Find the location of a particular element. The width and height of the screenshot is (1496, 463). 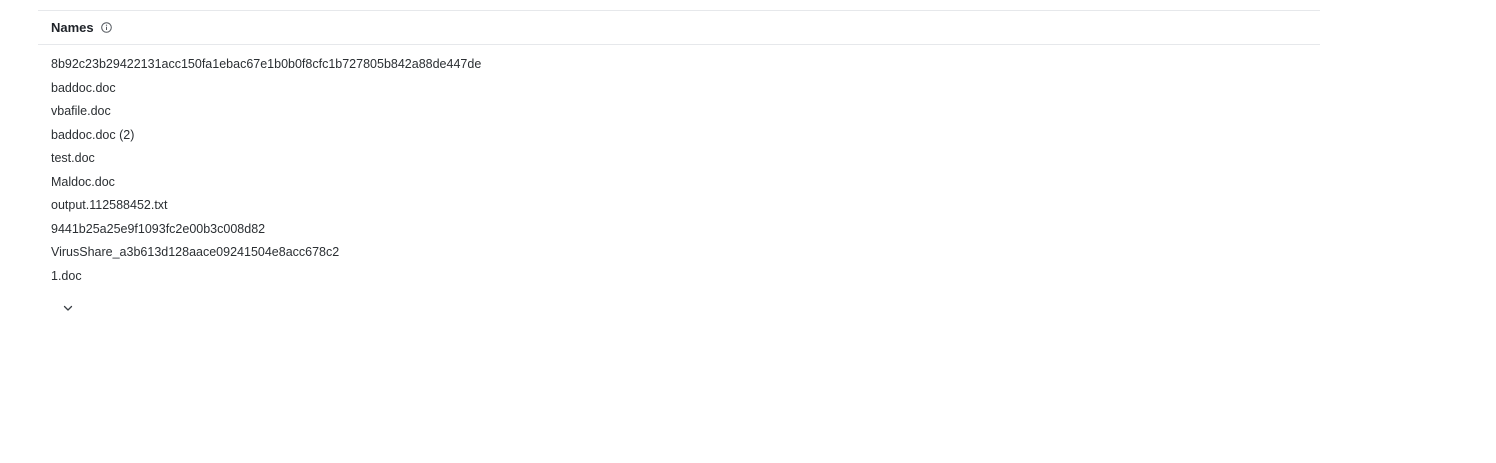

list-item: baddoc.doc (2) is located at coordinates (93, 134).